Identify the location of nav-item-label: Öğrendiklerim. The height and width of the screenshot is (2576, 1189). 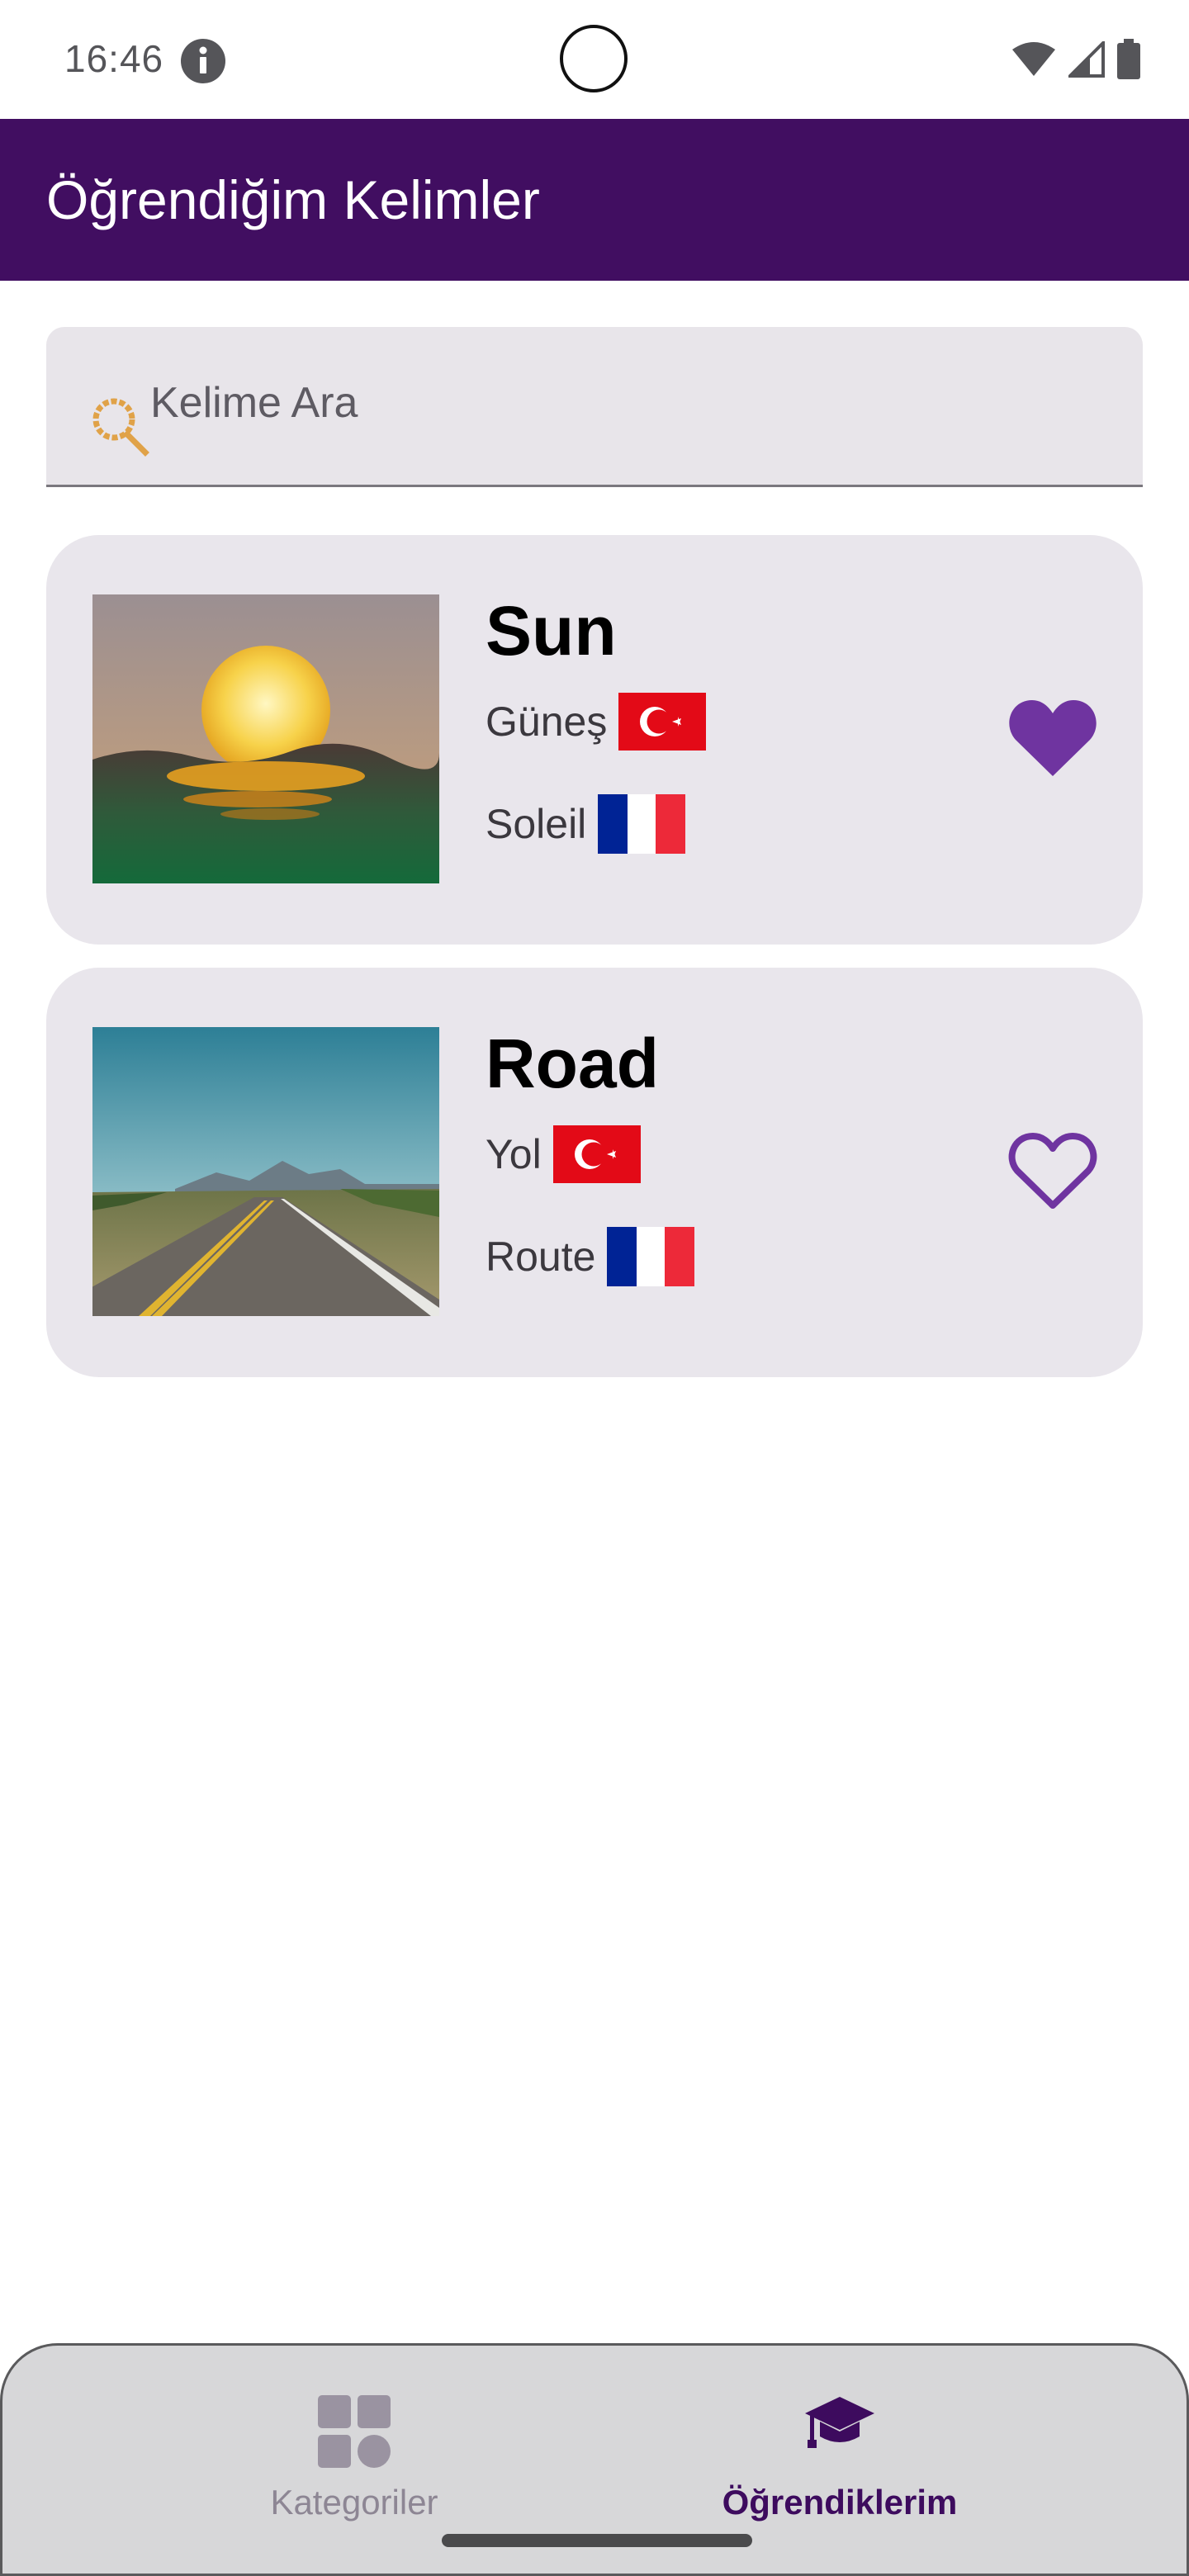
(840, 2502).